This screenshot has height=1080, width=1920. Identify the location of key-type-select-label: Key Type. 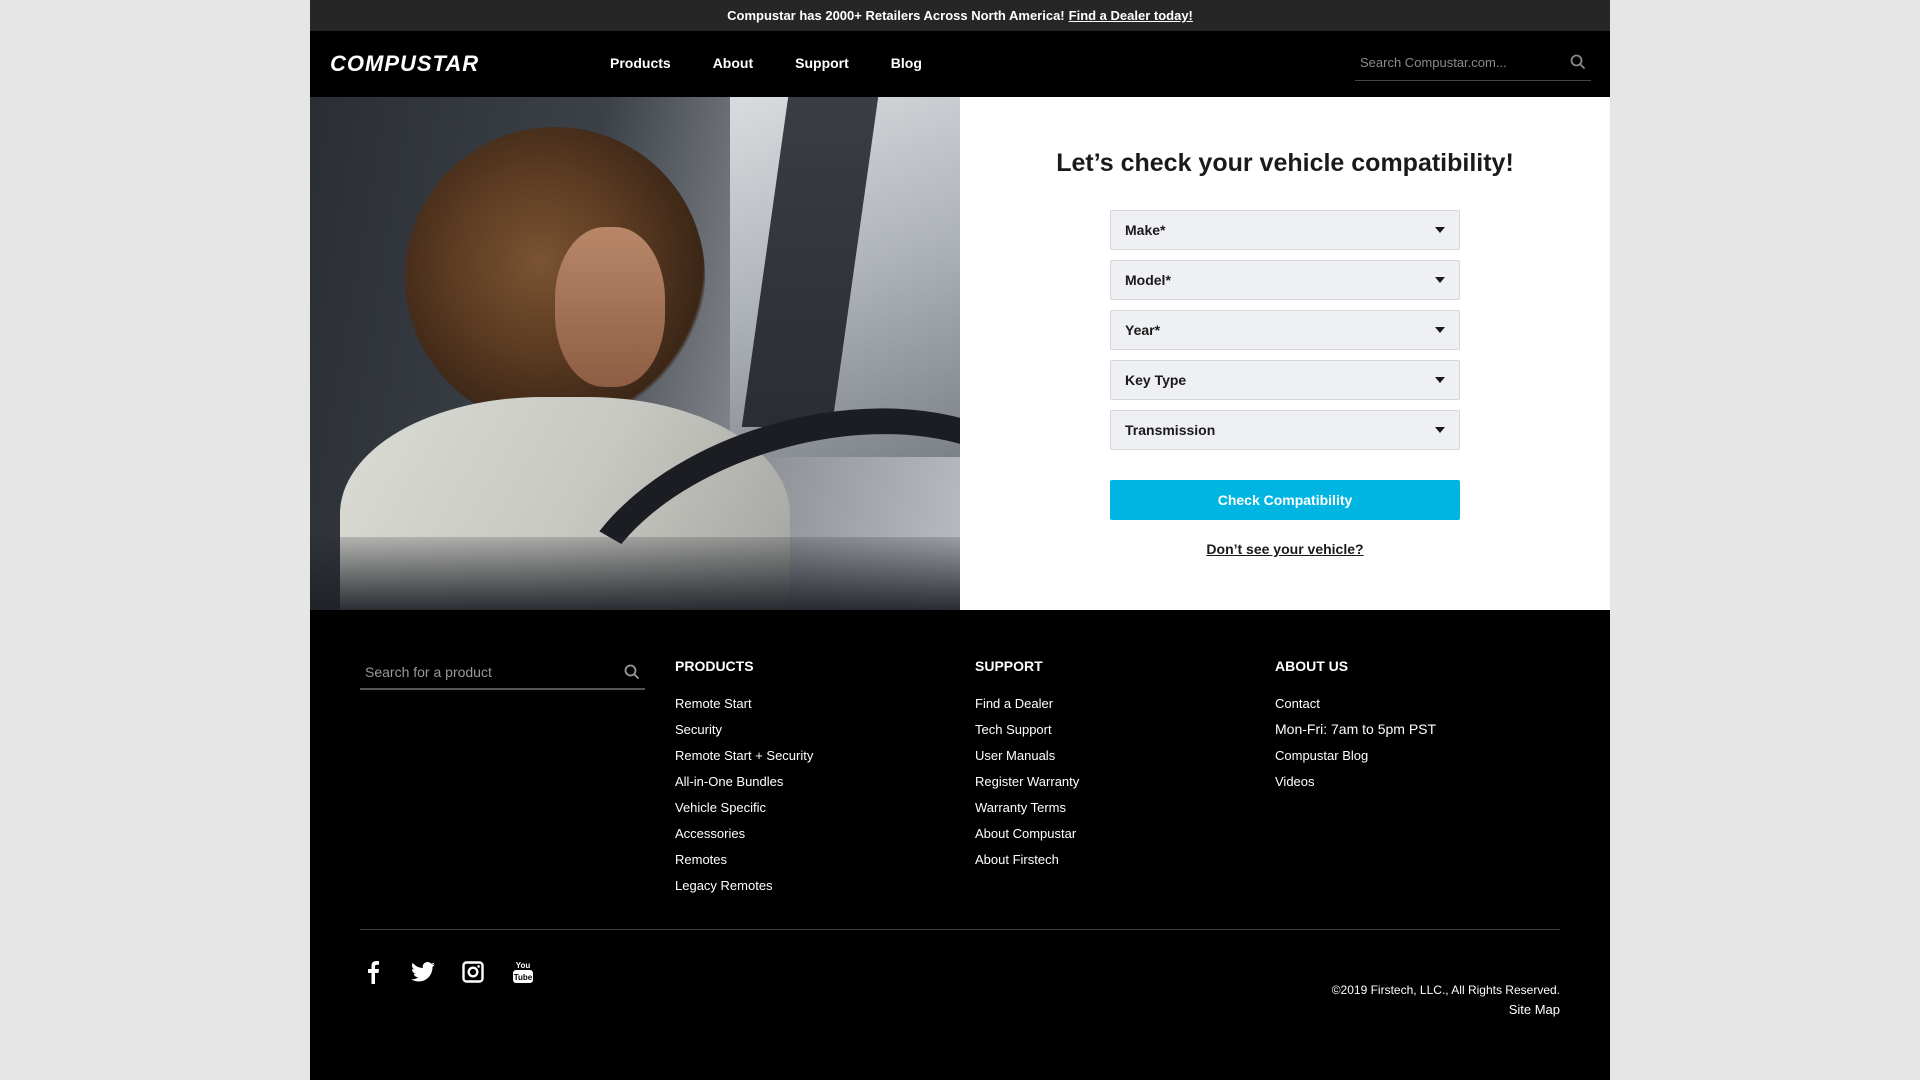
(1156, 380).